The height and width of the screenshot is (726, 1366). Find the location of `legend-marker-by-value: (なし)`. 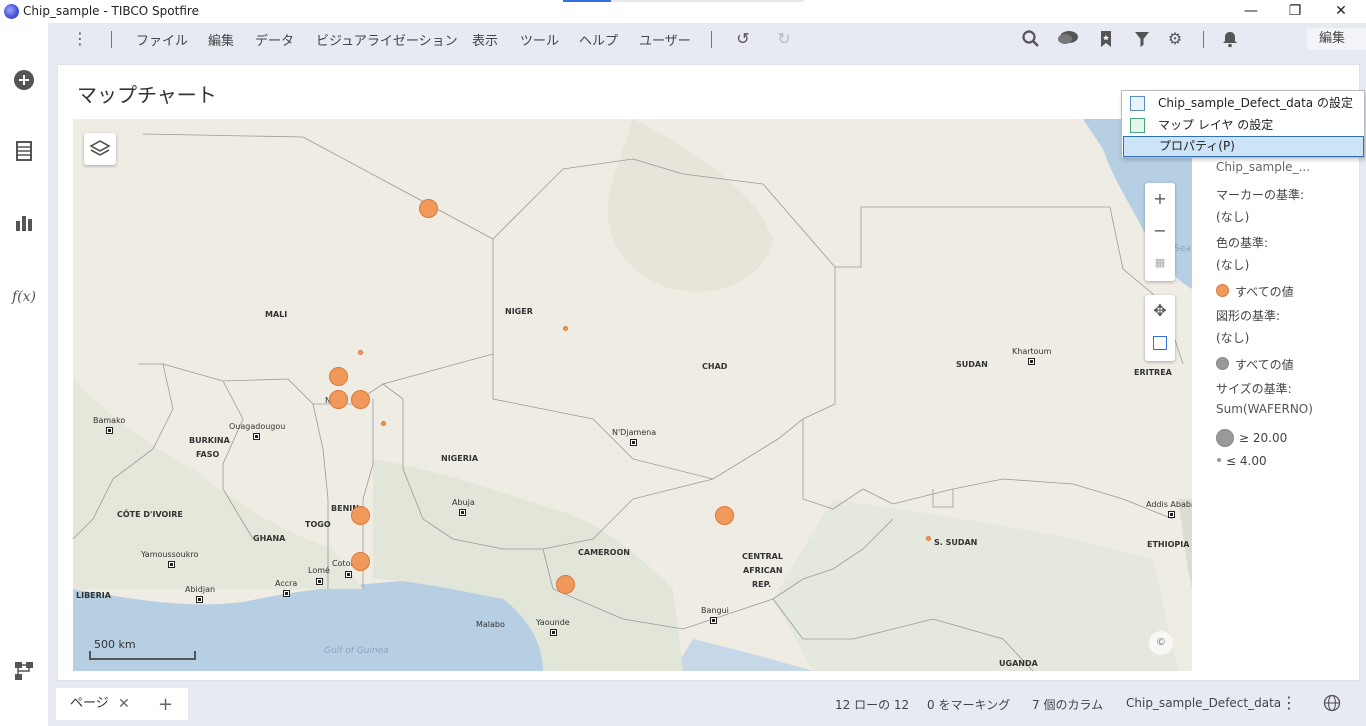

legend-marker-by-value: (なし) is located at coordinates (1232, 216).